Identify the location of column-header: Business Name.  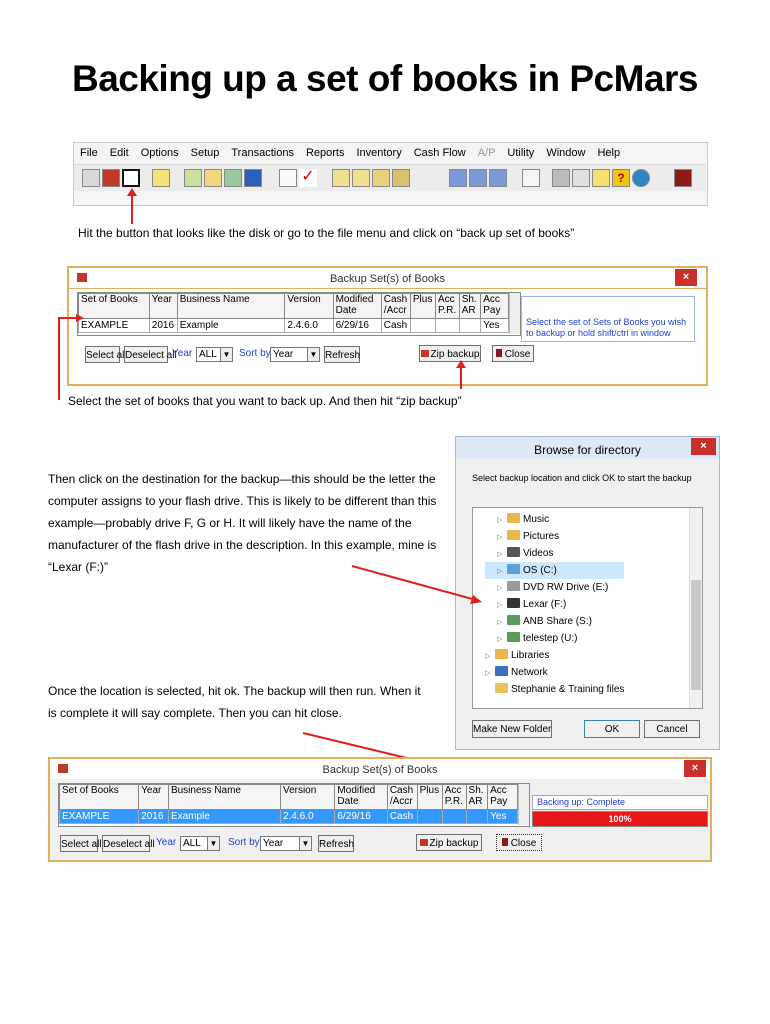
(224, 797).